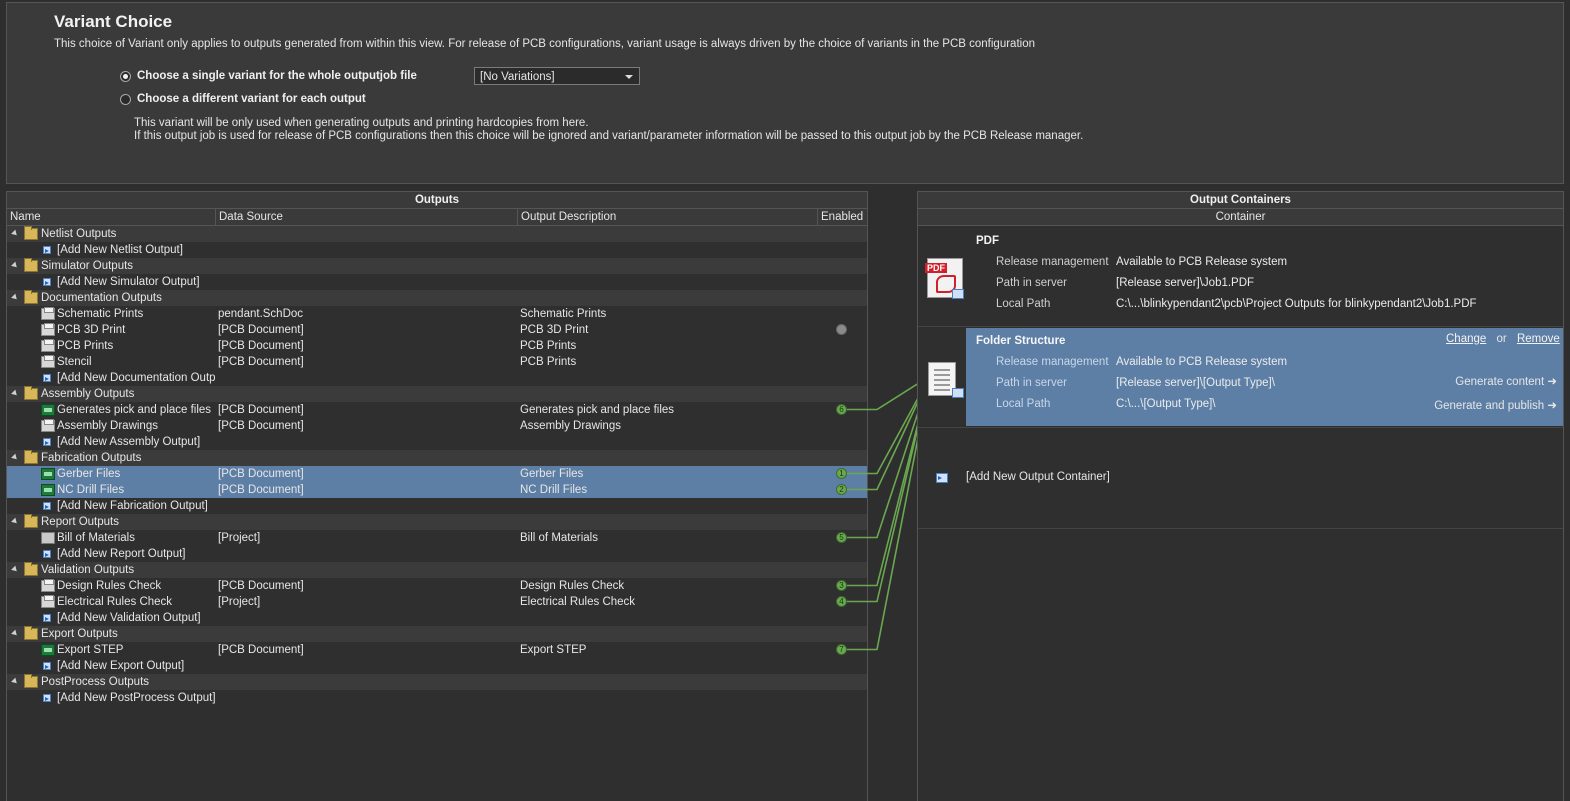 The image size is (1570, 801). Describe the element at coordinates (841, 489) in the screenshot. I see `enabled-badge: 2` at that location.